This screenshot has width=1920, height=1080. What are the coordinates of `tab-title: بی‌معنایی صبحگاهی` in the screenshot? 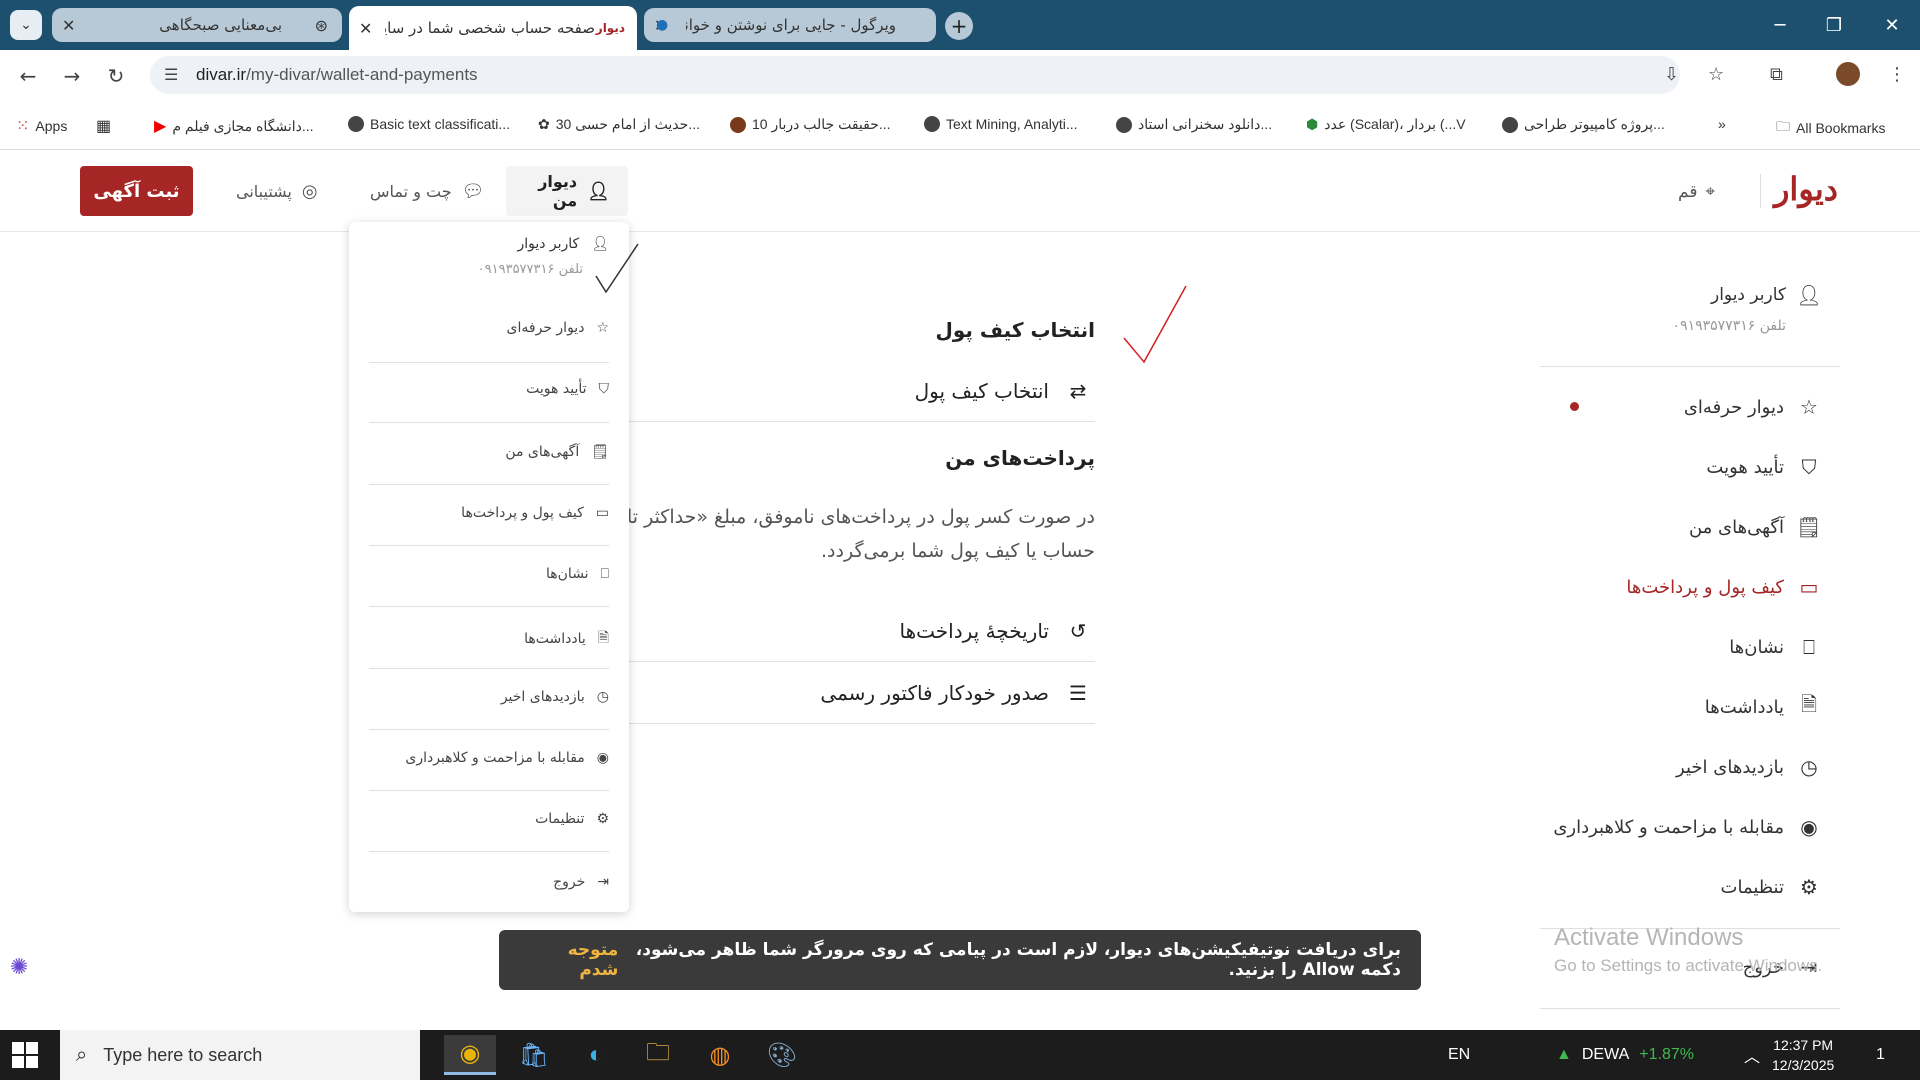 It's located at (220, 25).